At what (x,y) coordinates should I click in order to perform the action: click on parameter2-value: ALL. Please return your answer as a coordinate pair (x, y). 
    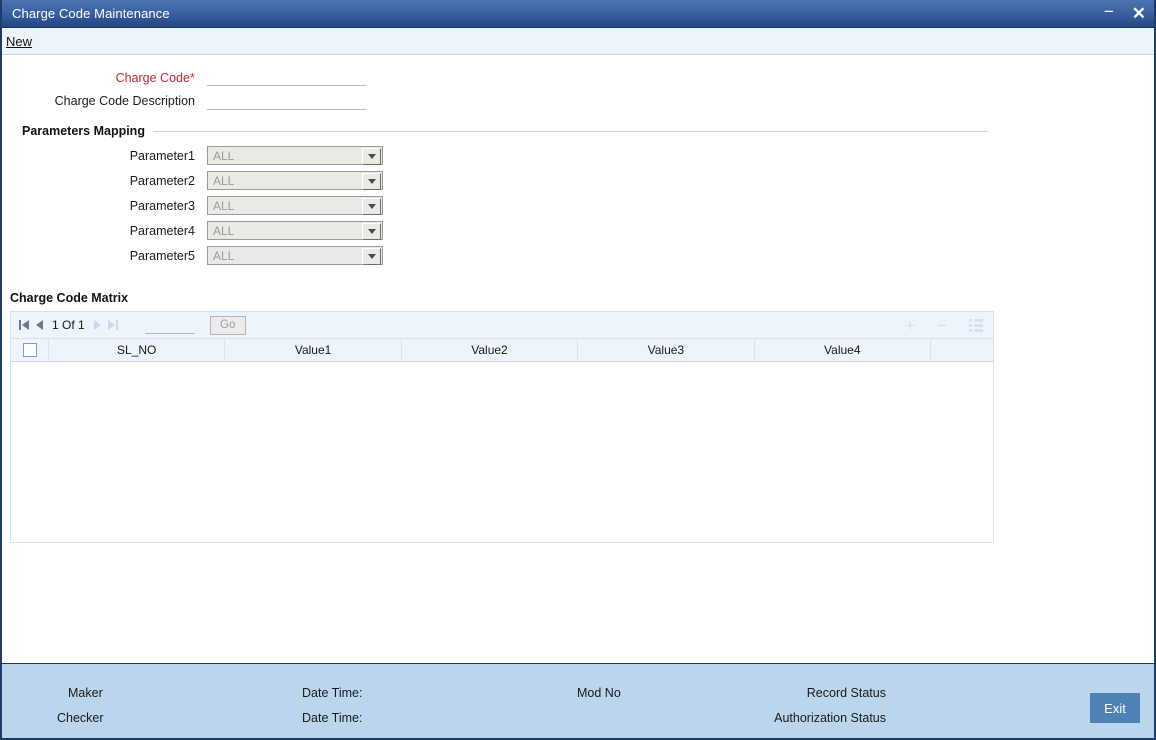
    Looking at the image, I should click on (224, 180).